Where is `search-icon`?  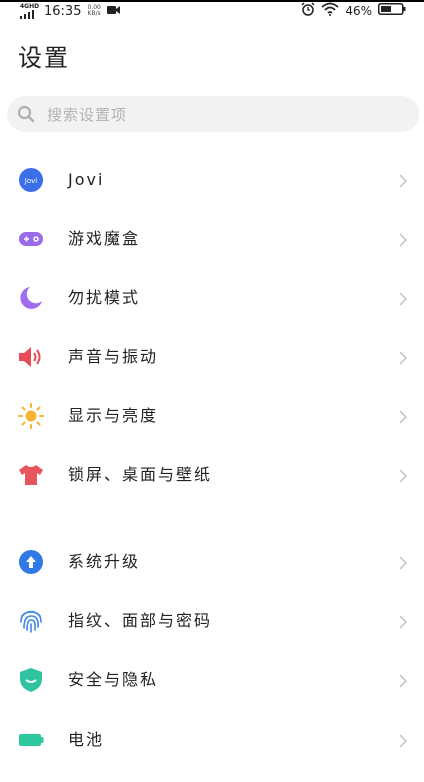
search-icon is located at coordinates (26, 116).